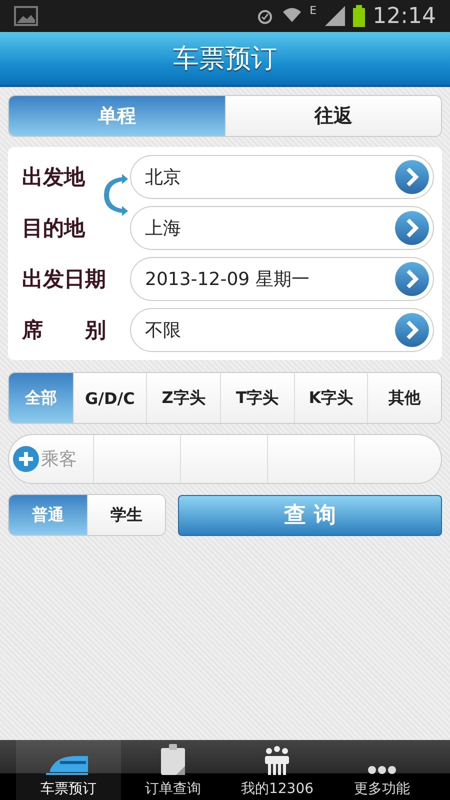 This screenshot has height=800, width=450. Describe the element at coordinates (54, 177) in the screenshot. I see `field-label: 出发地` at that location.